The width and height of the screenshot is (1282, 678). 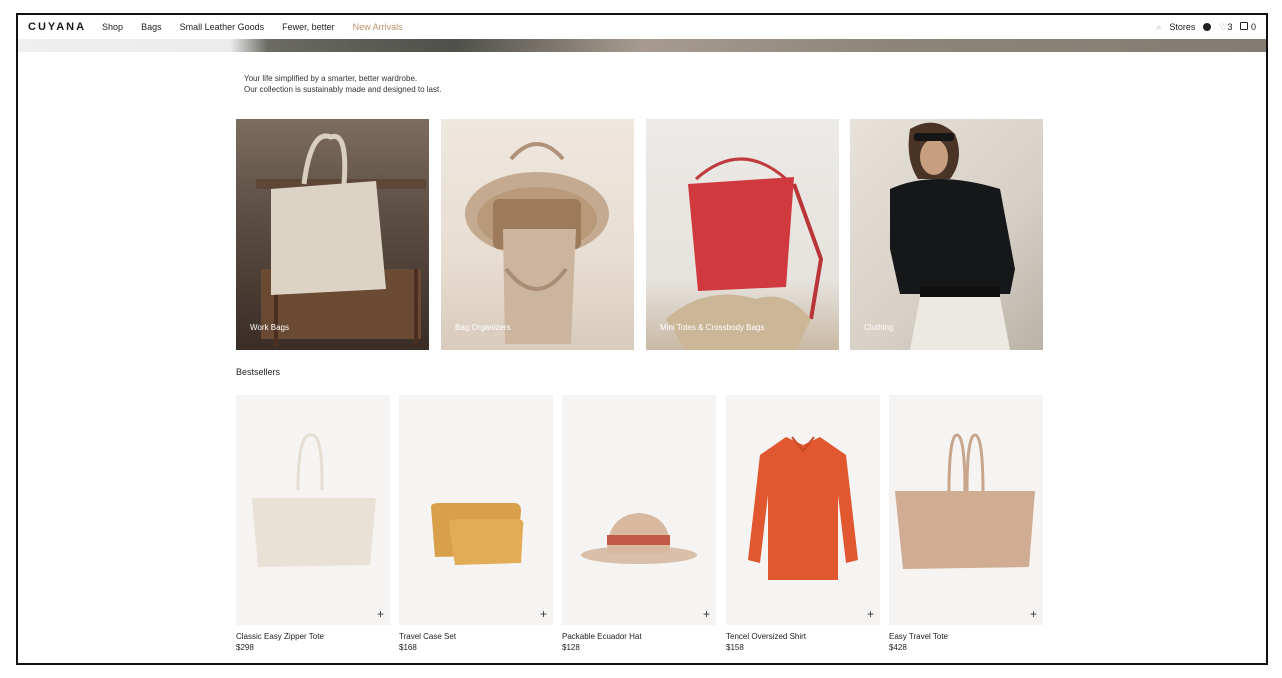 What do you see at coordinates (766, 636) in the screenshot?
I see `product-name: Tencel Oversized Shirt` at bounding box center [766, 636].